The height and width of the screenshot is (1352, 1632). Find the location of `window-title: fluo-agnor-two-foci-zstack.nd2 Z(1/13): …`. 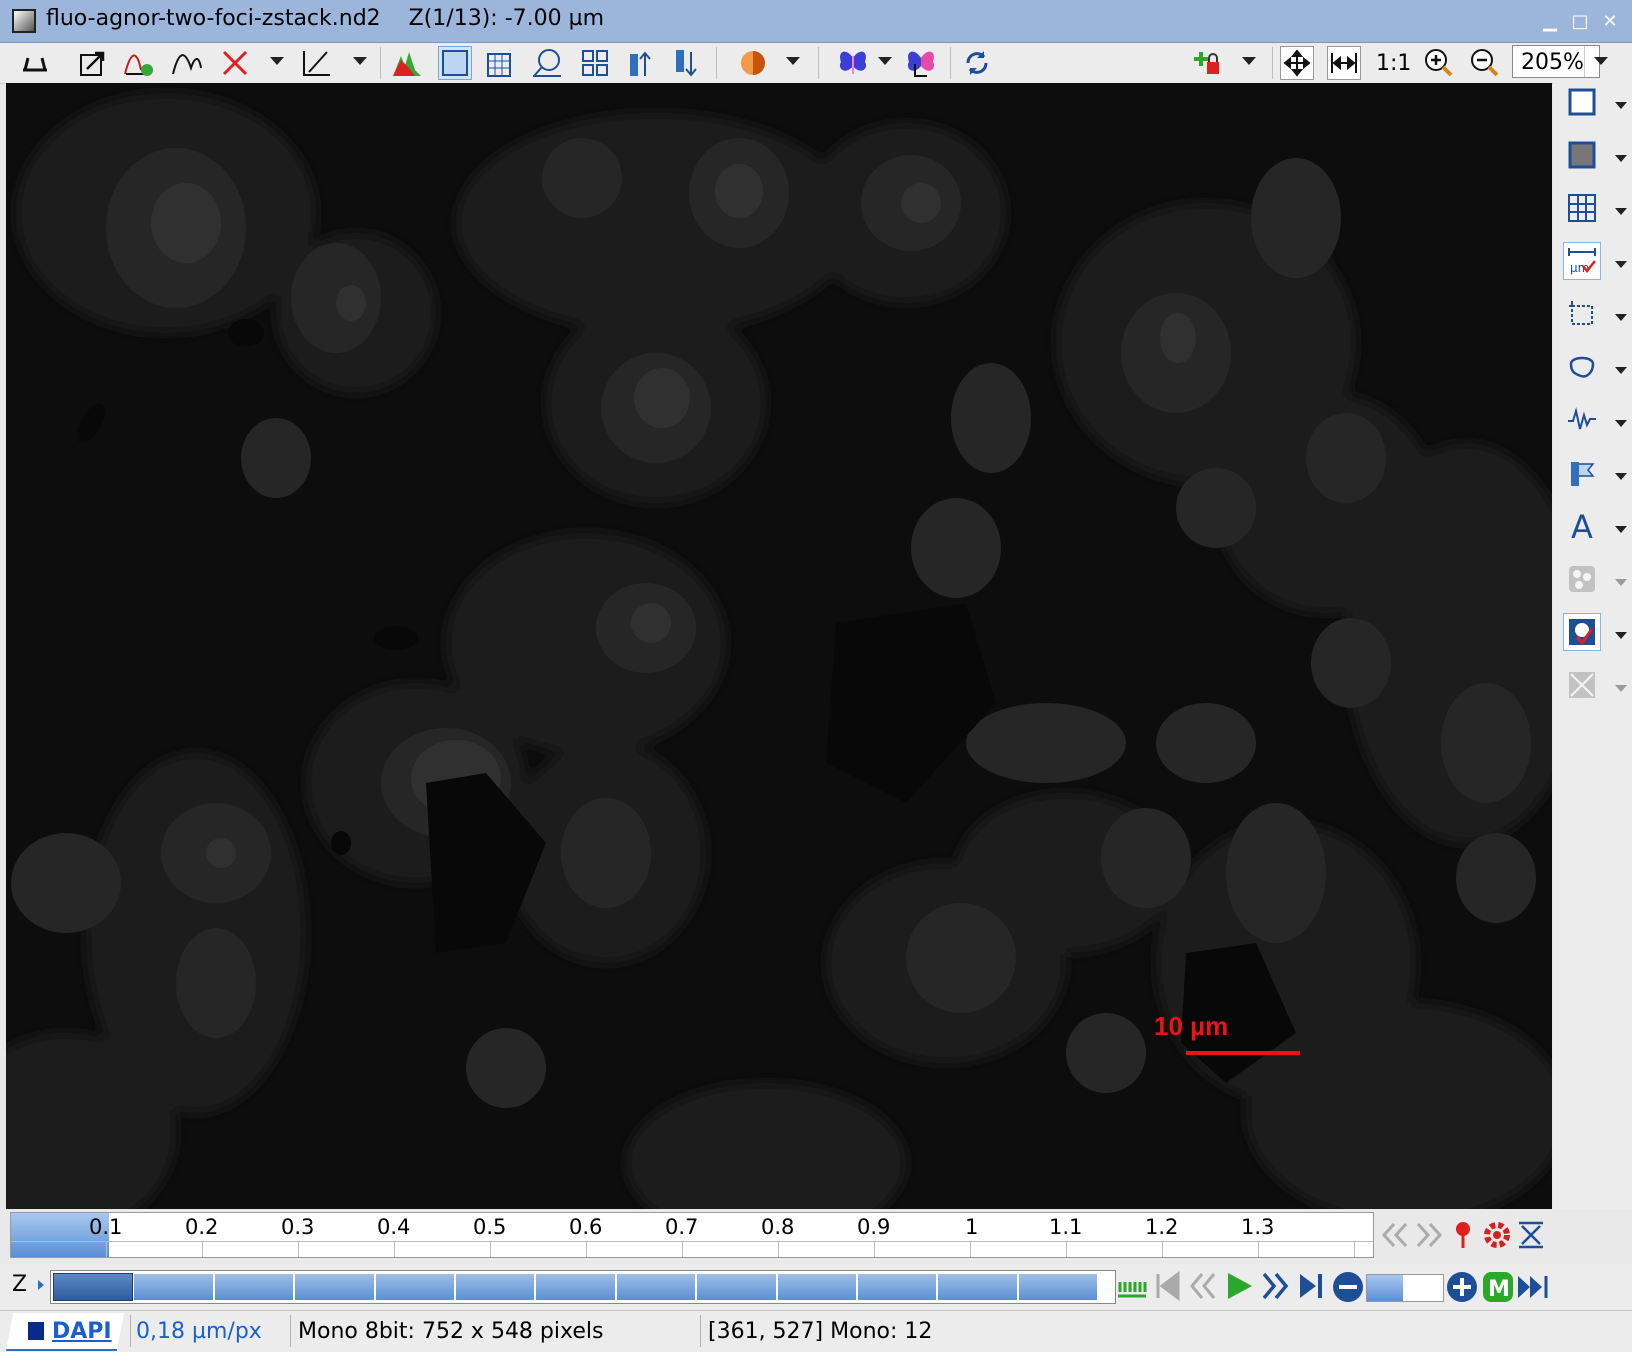

window-title: fluo-agnor-two-foci-zstack.nd2 Z(1/13): … is located at coordinates (325, 18).